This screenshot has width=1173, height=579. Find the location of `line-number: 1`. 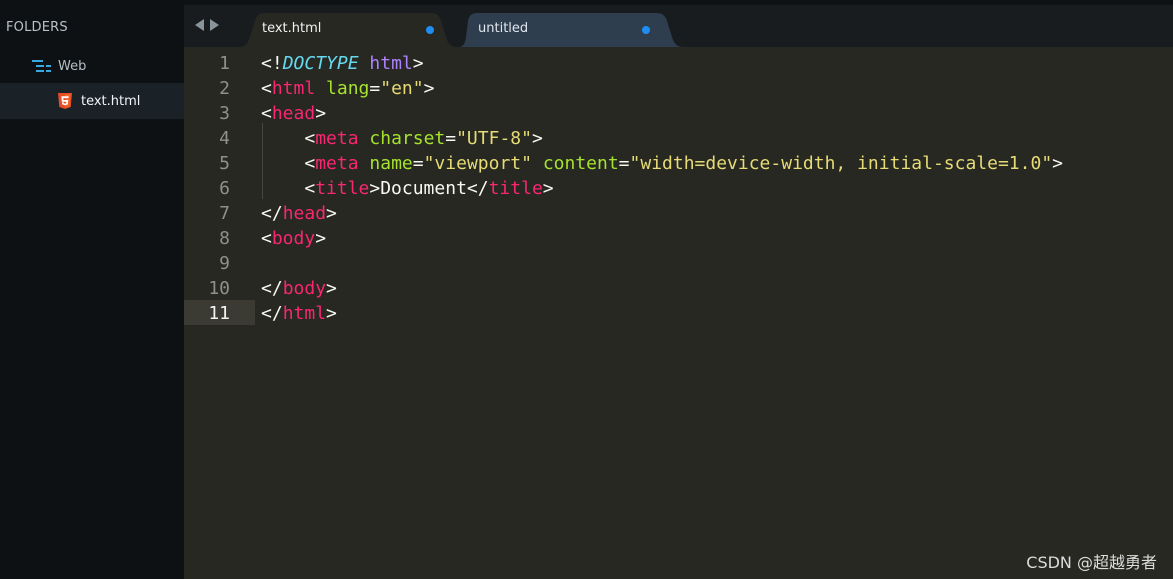

line-number: 1 is located at coordinates (224, 63).